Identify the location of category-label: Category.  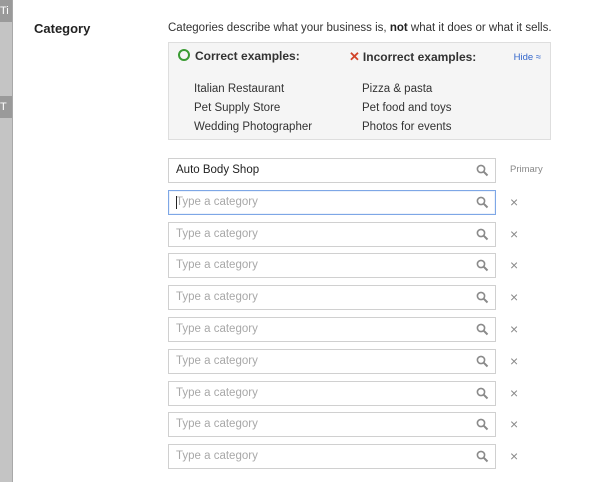
(62, 28).